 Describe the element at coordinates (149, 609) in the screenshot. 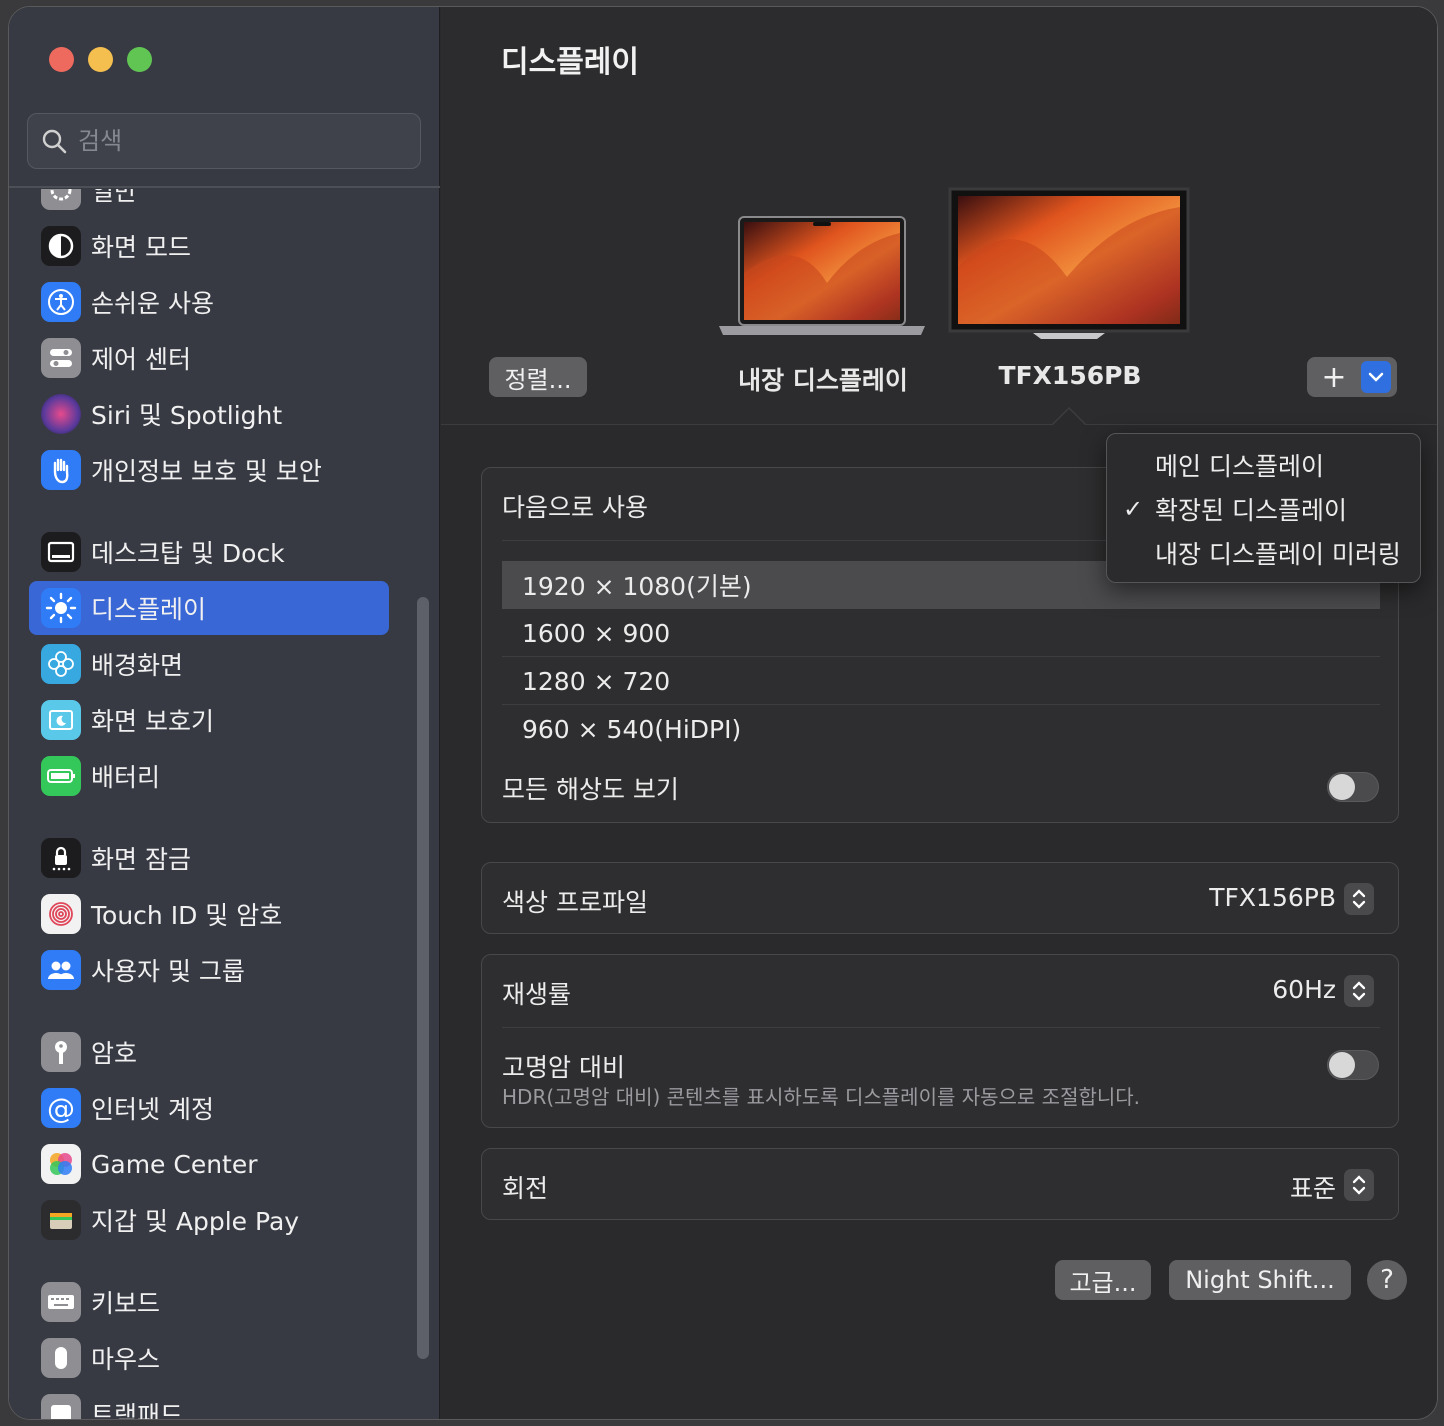

I see `sidebar-item-label: 디스플레이` at that location.